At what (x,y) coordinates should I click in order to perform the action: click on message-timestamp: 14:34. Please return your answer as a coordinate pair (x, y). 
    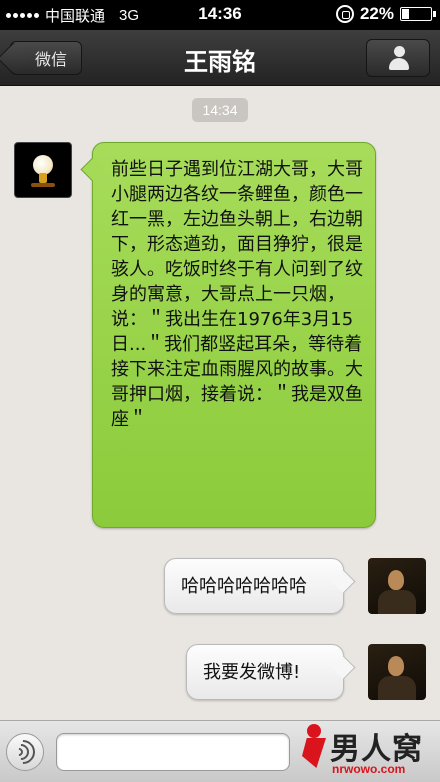
    Looking at the image, I should click on (220, 110).